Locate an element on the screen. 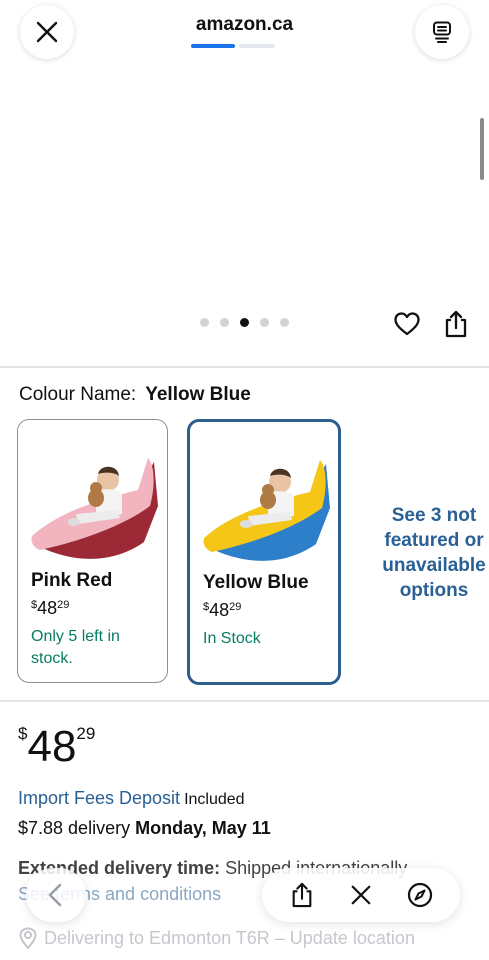 This screenshot has width=489, height=960. colour-label: Colour Name: is located at coordinates (78, 394).